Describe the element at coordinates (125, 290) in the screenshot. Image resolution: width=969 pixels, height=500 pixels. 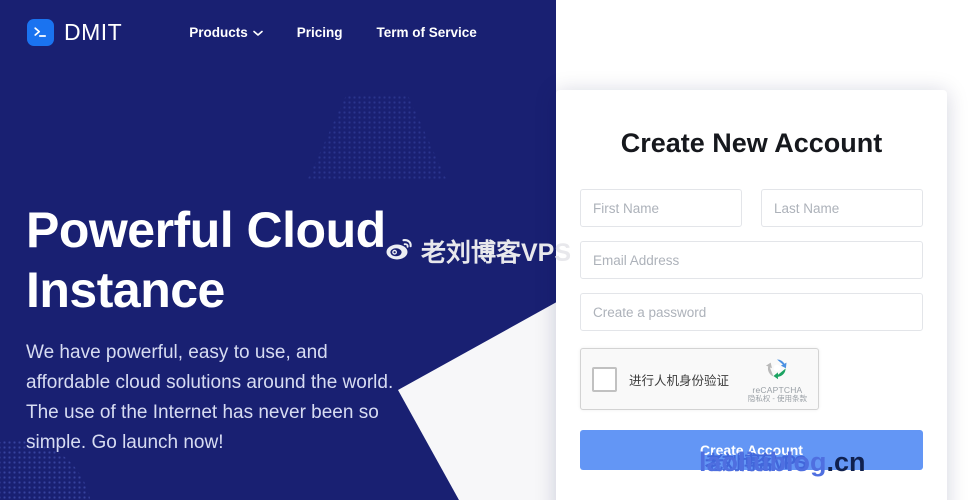
I see `hero-title-line-2: Instance` at that location.